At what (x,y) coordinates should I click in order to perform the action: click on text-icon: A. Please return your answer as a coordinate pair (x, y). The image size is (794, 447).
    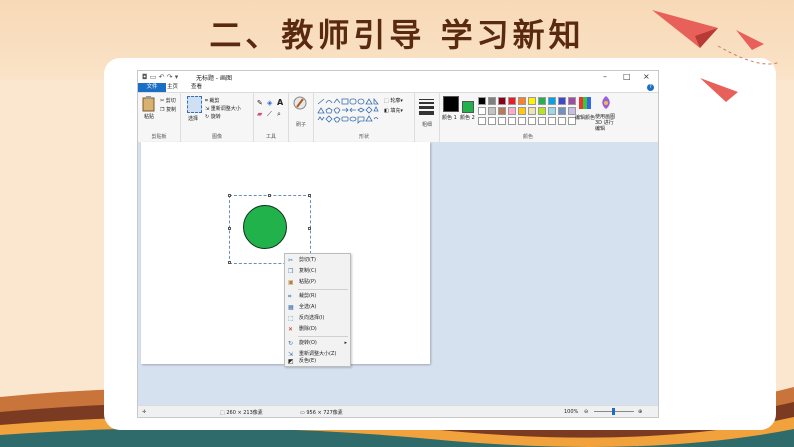
    Looking at the image, I should click on (280, 102).